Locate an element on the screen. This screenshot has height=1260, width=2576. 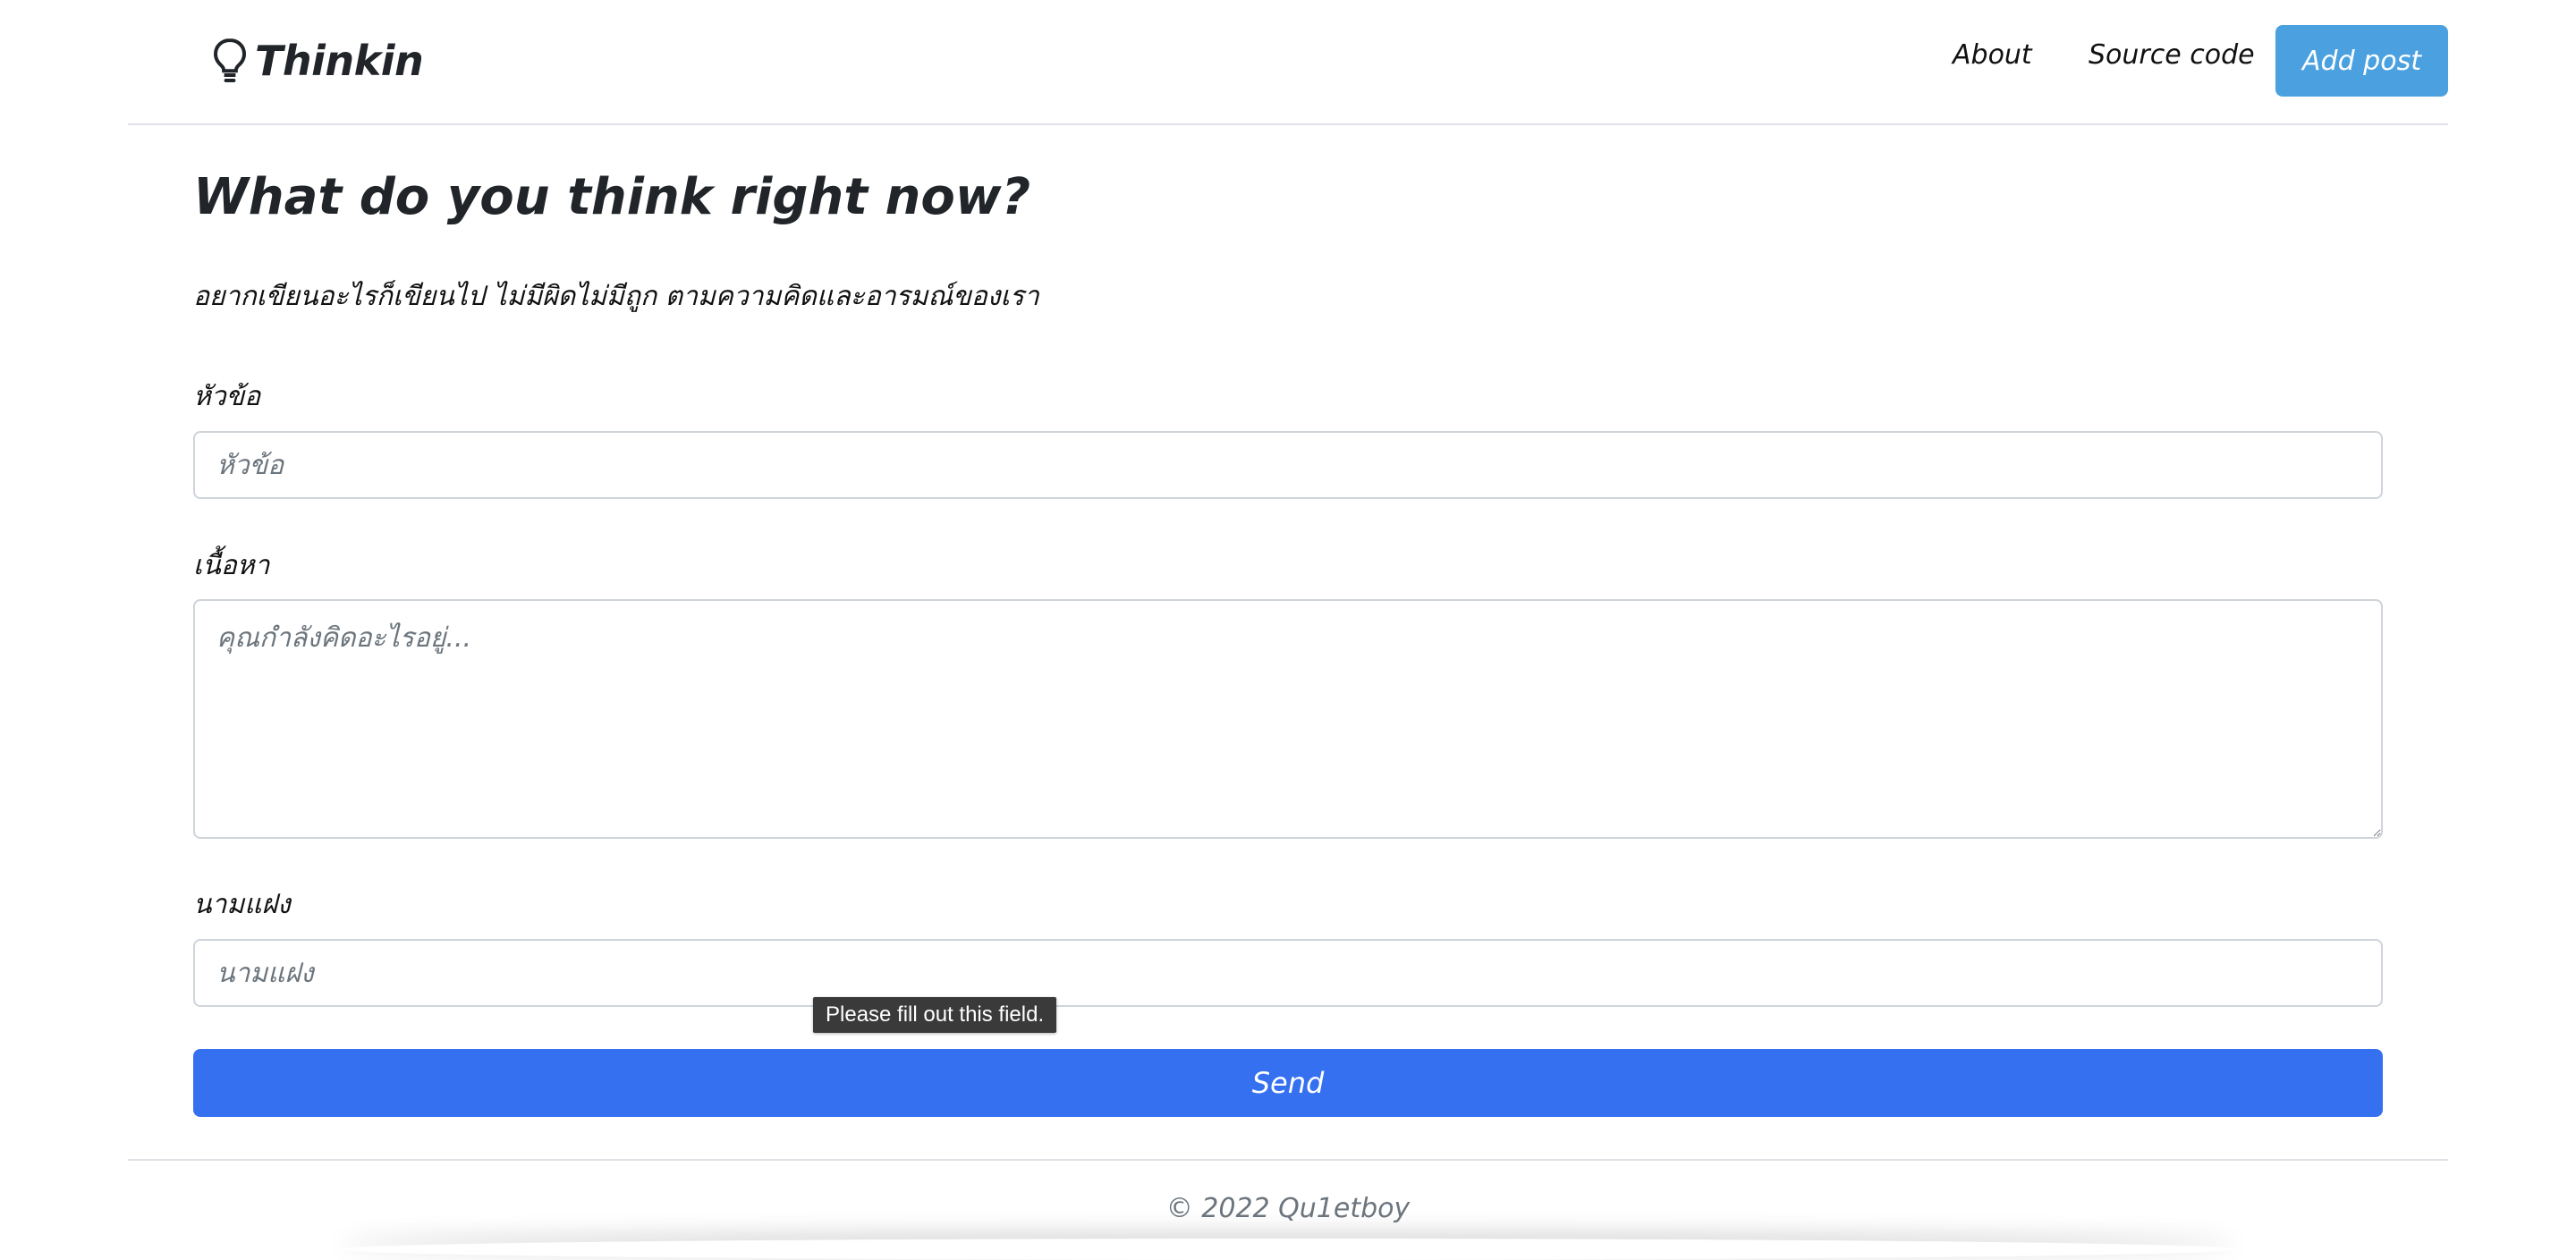
send-button: Send is located at coordinates (1288, 1083).